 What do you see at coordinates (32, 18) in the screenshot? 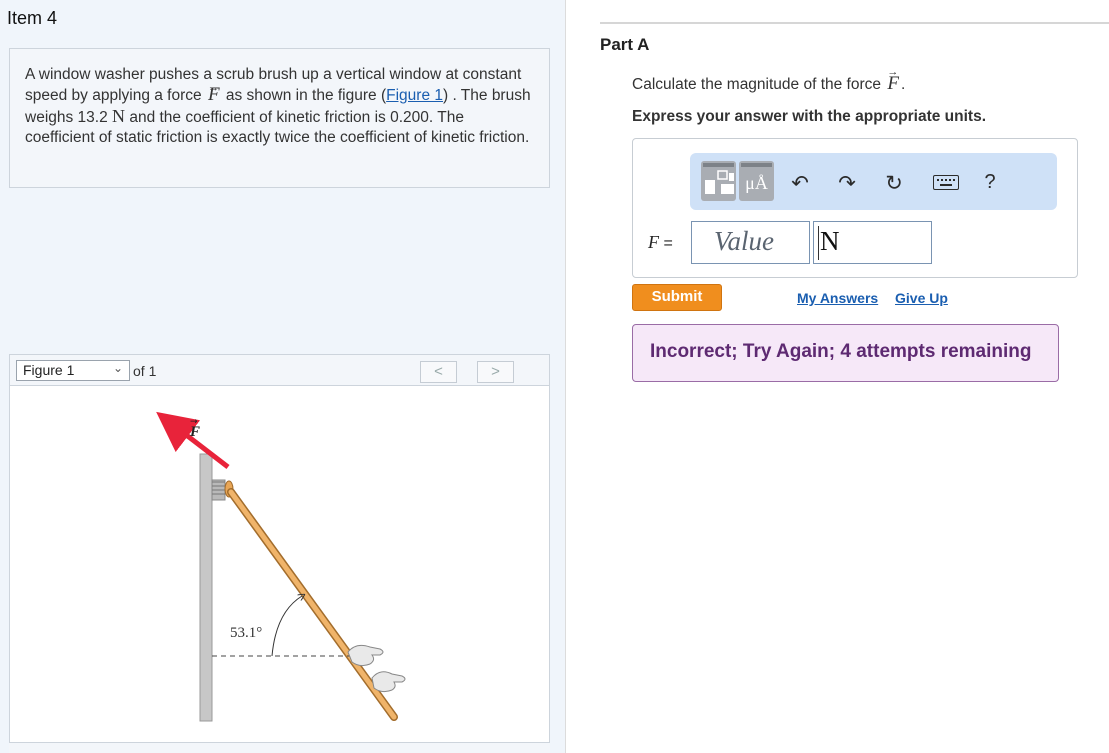
I see `item-title: Item 4` at bounding box center [32, 18].